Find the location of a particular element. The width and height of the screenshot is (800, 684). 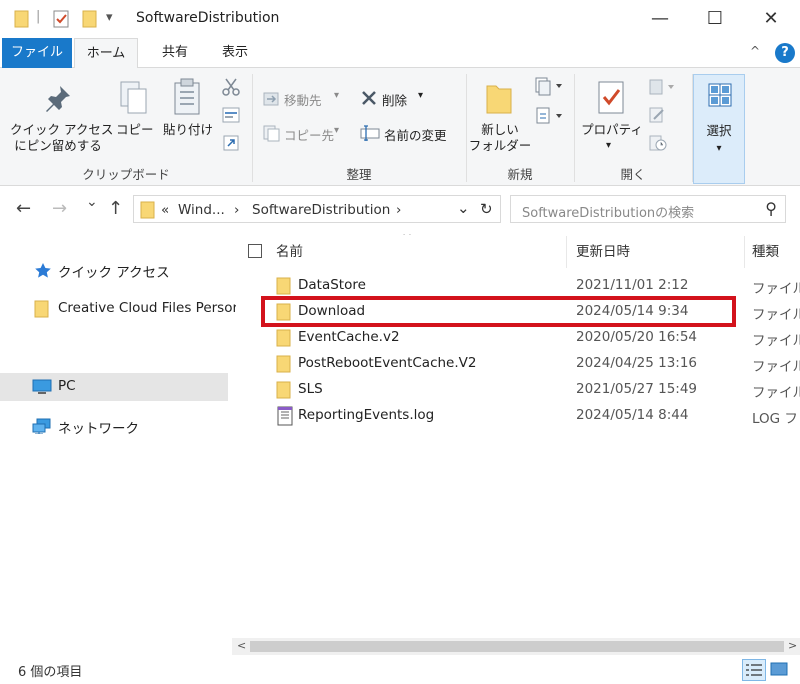

large-icons-view-button is located at coordinates (780, 670).